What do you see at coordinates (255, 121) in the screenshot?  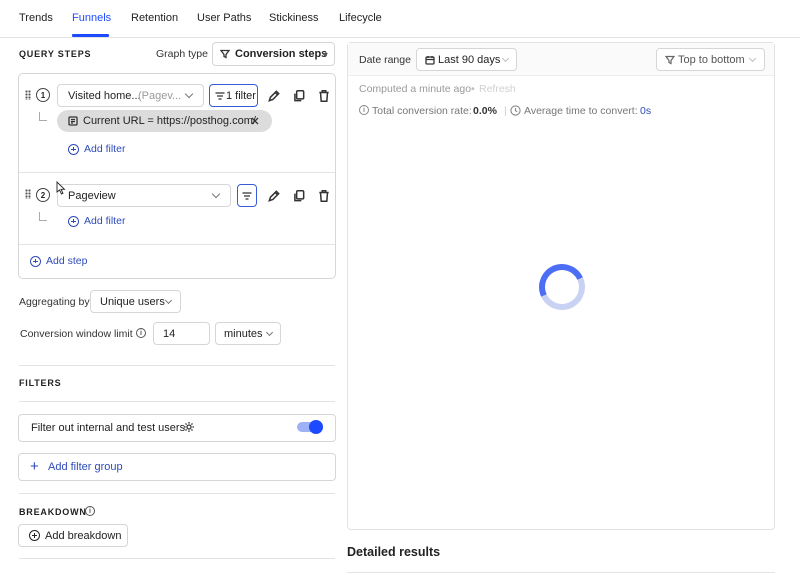 I see `close-icon` at bounding box center [255, 121].